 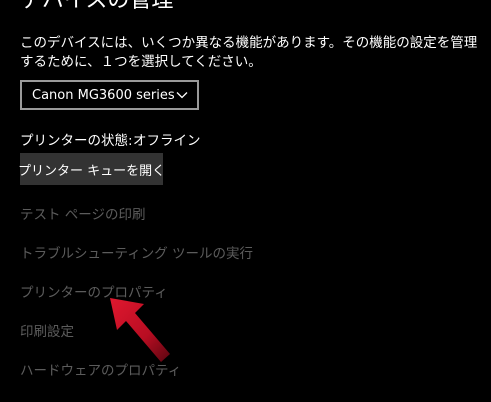 What do you see at coordinates (83, 215) in the screenshot?
I see `print-test-page-link: テスト ページの印刷` at bounding box center [83, 215].